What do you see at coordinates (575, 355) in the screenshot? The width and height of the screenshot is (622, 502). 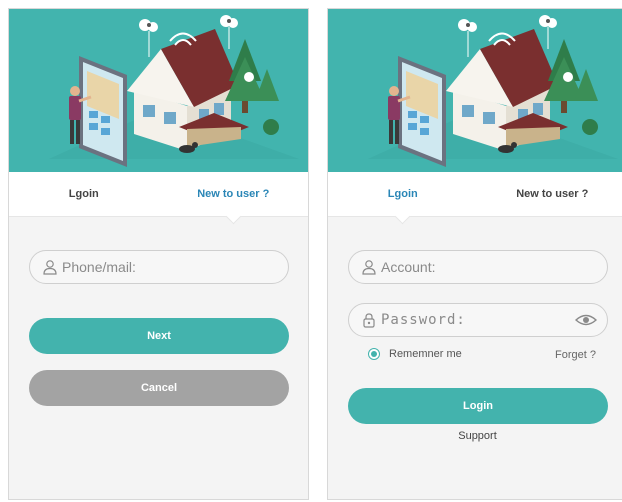 I see `forget-password-link: Forget ?` at bounding box center [575, 355].